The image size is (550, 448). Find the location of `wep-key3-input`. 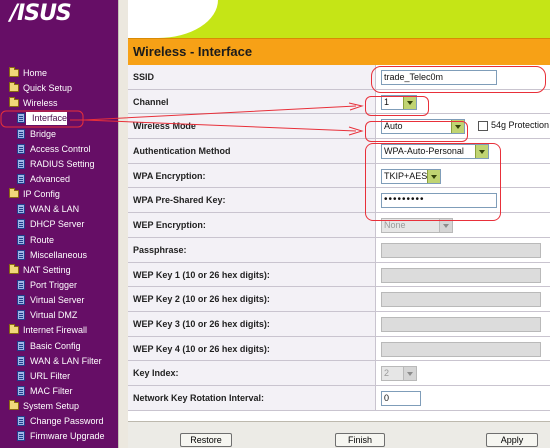

wep-key3-input is located at coordinates (461, 324).